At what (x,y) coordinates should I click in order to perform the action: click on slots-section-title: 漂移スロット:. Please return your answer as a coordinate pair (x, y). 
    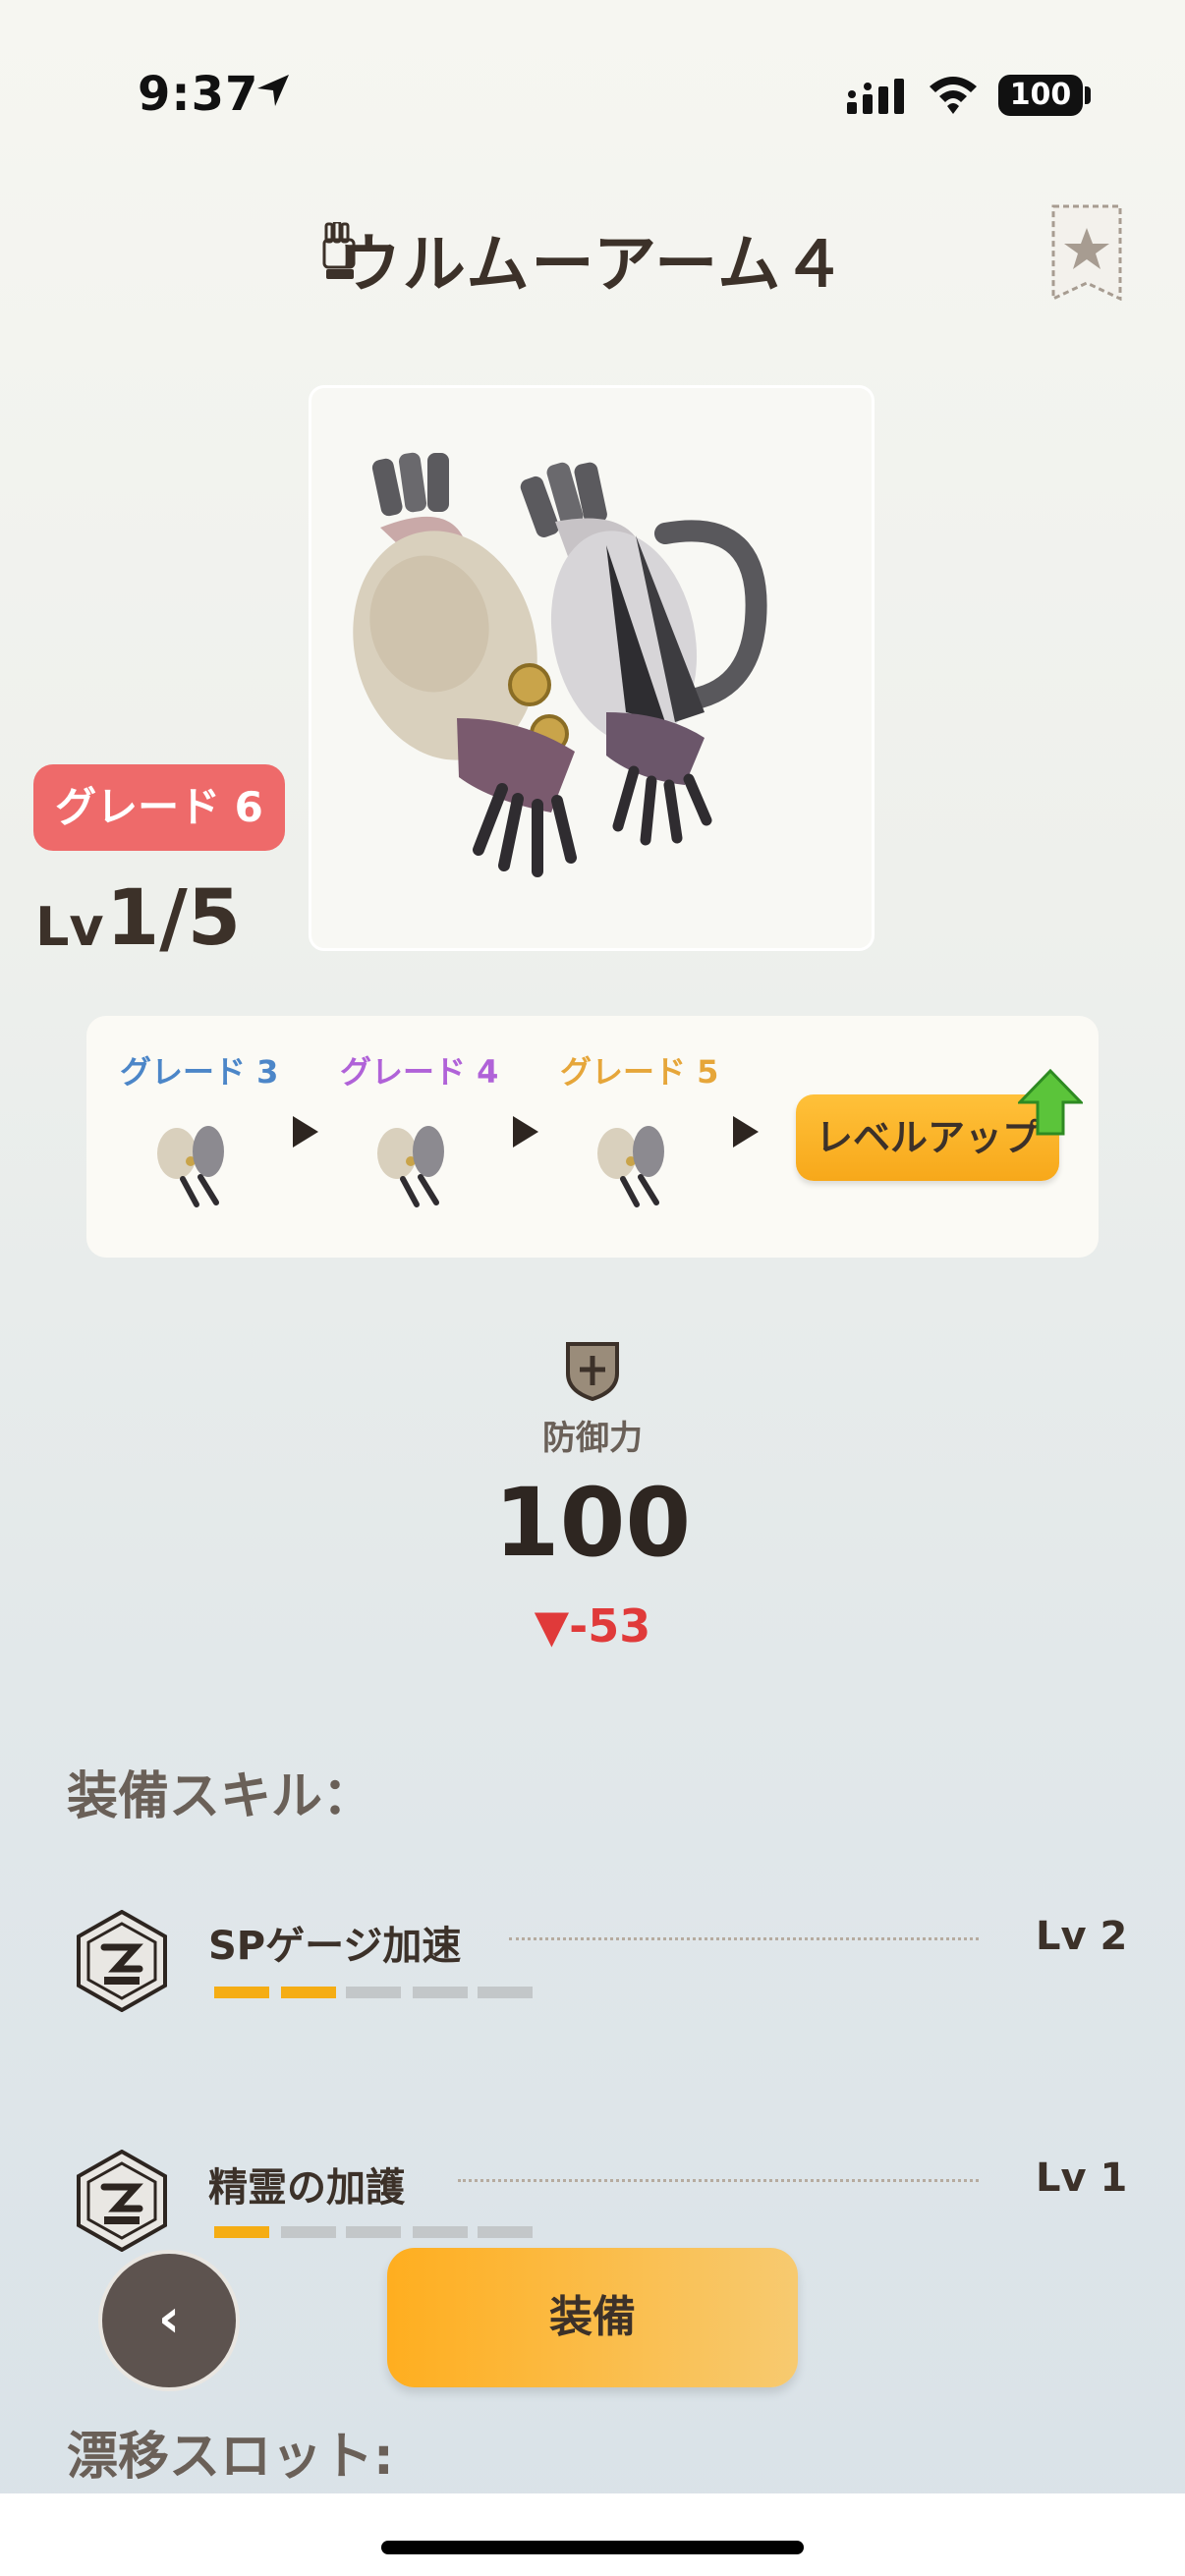
    Looking at the image, I should click on (231, 2457).